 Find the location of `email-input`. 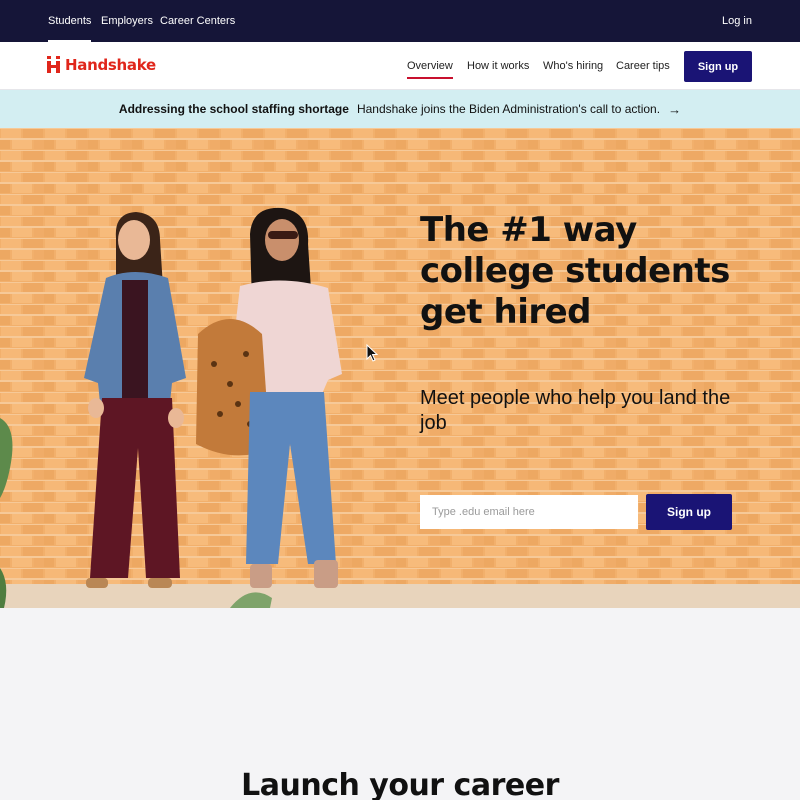

email-input is located at coordinates (529, 512).